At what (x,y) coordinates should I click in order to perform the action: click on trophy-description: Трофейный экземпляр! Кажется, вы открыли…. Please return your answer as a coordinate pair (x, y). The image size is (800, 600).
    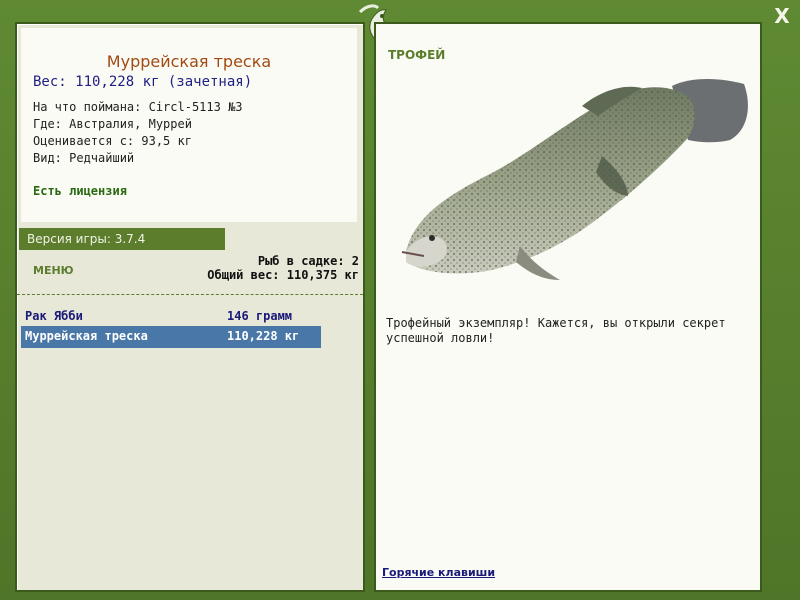
    Looking at the image, I should click on (556, 330).